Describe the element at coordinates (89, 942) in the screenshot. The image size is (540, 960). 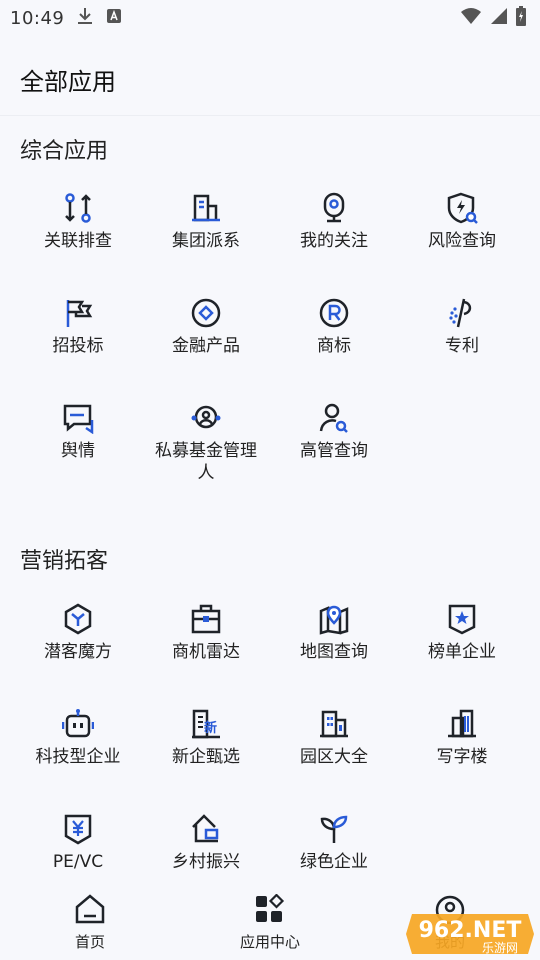
I see `nav-label: 首页` at that location.